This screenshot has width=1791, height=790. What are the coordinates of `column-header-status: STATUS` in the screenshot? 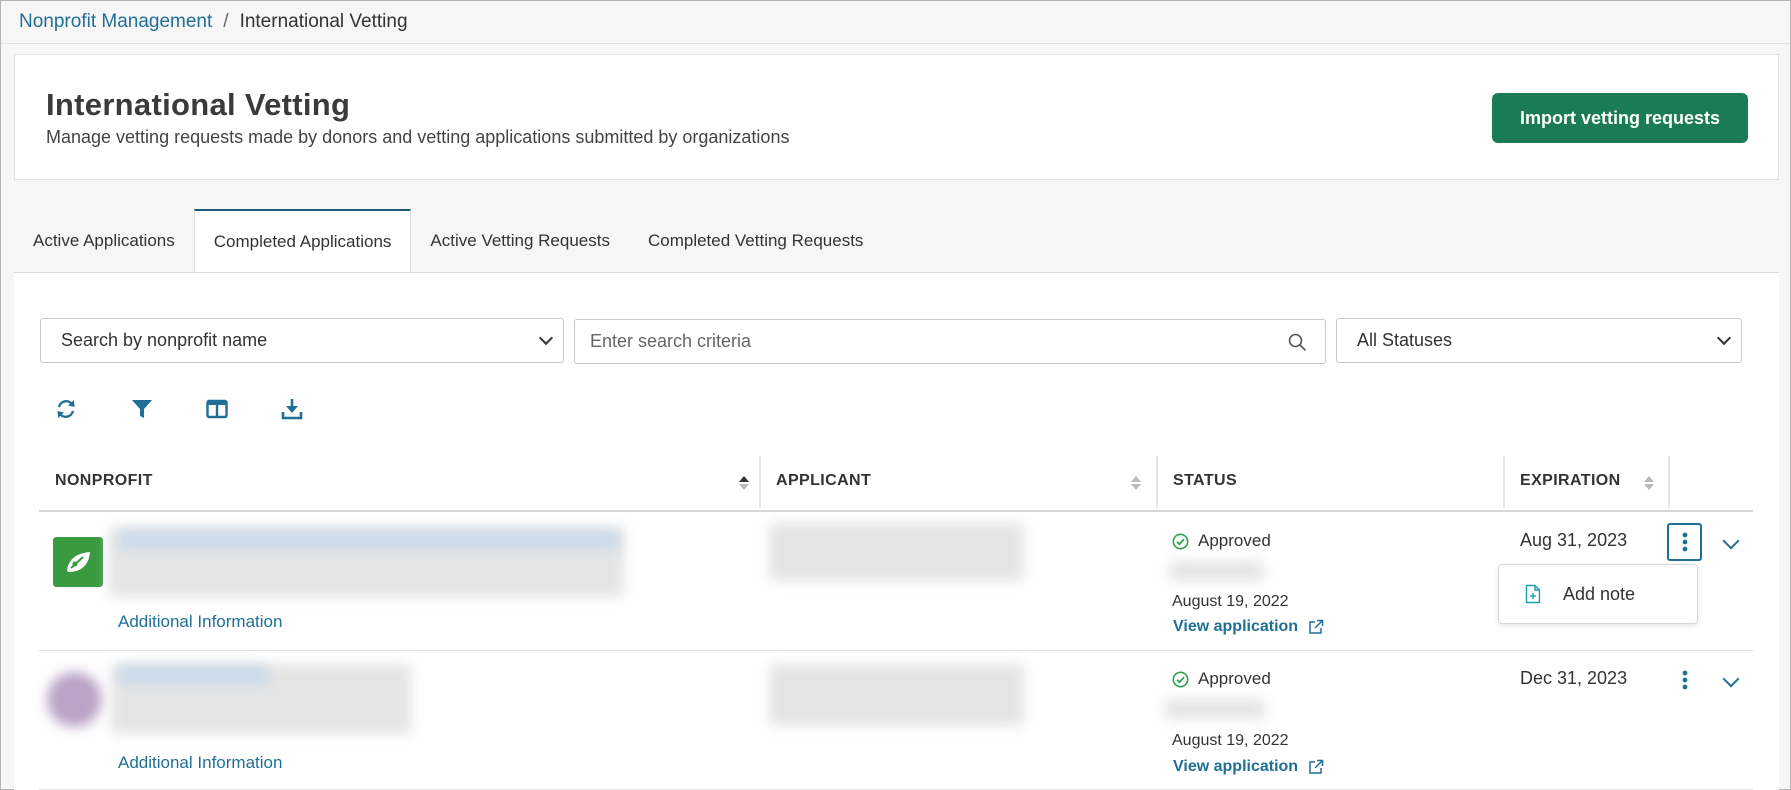 It's located at (1205, 480).